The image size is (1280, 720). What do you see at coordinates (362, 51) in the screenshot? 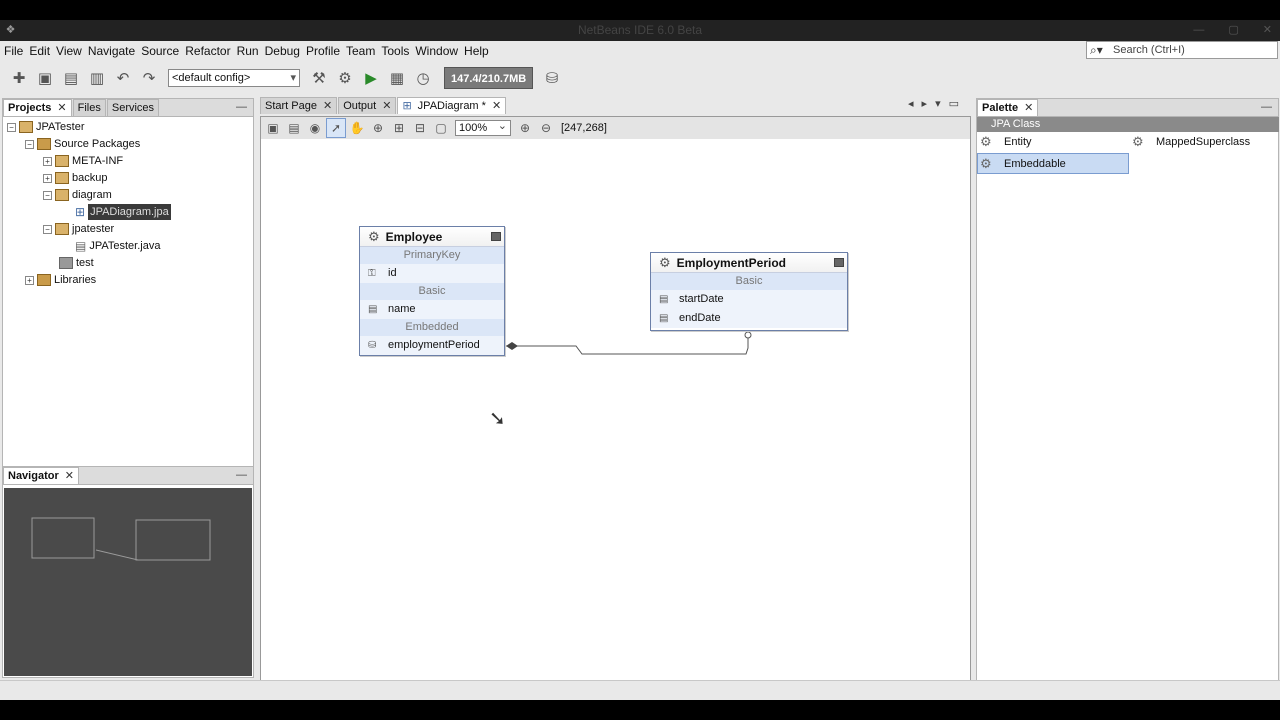
I see `menu-team: Team` at bounding box center [362, 51].